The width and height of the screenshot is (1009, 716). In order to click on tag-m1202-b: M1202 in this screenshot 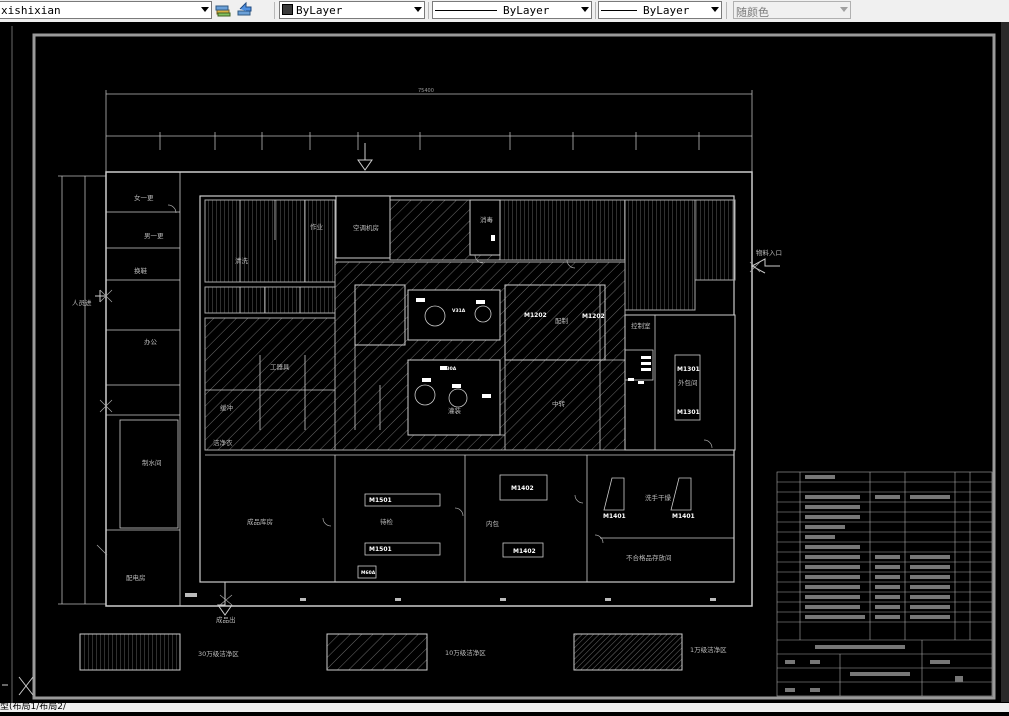, I will do `click(593, 316)`.